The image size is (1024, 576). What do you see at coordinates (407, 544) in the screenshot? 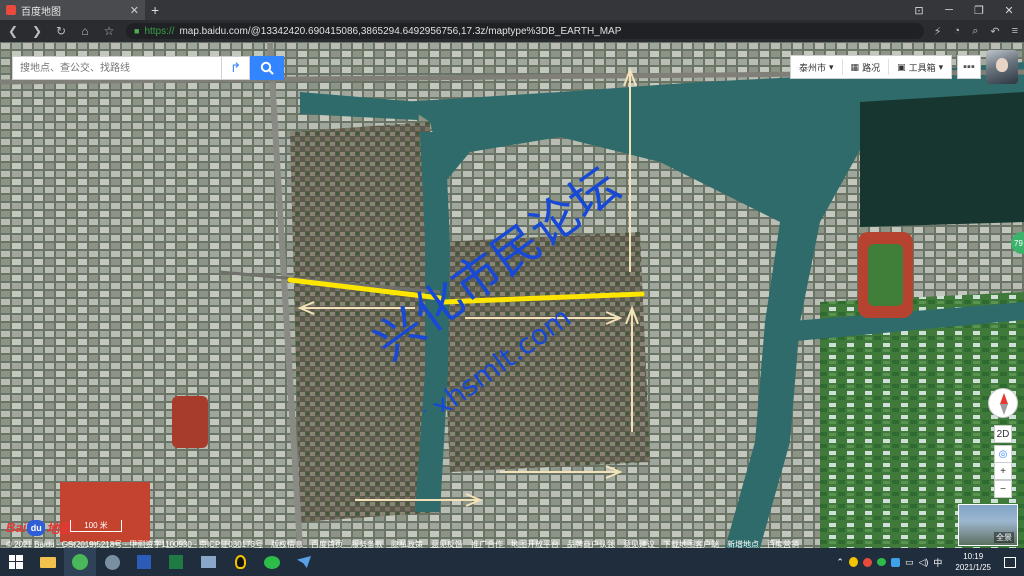
I see `footer-link: 隐私政策` at bounding box center [407, 544].